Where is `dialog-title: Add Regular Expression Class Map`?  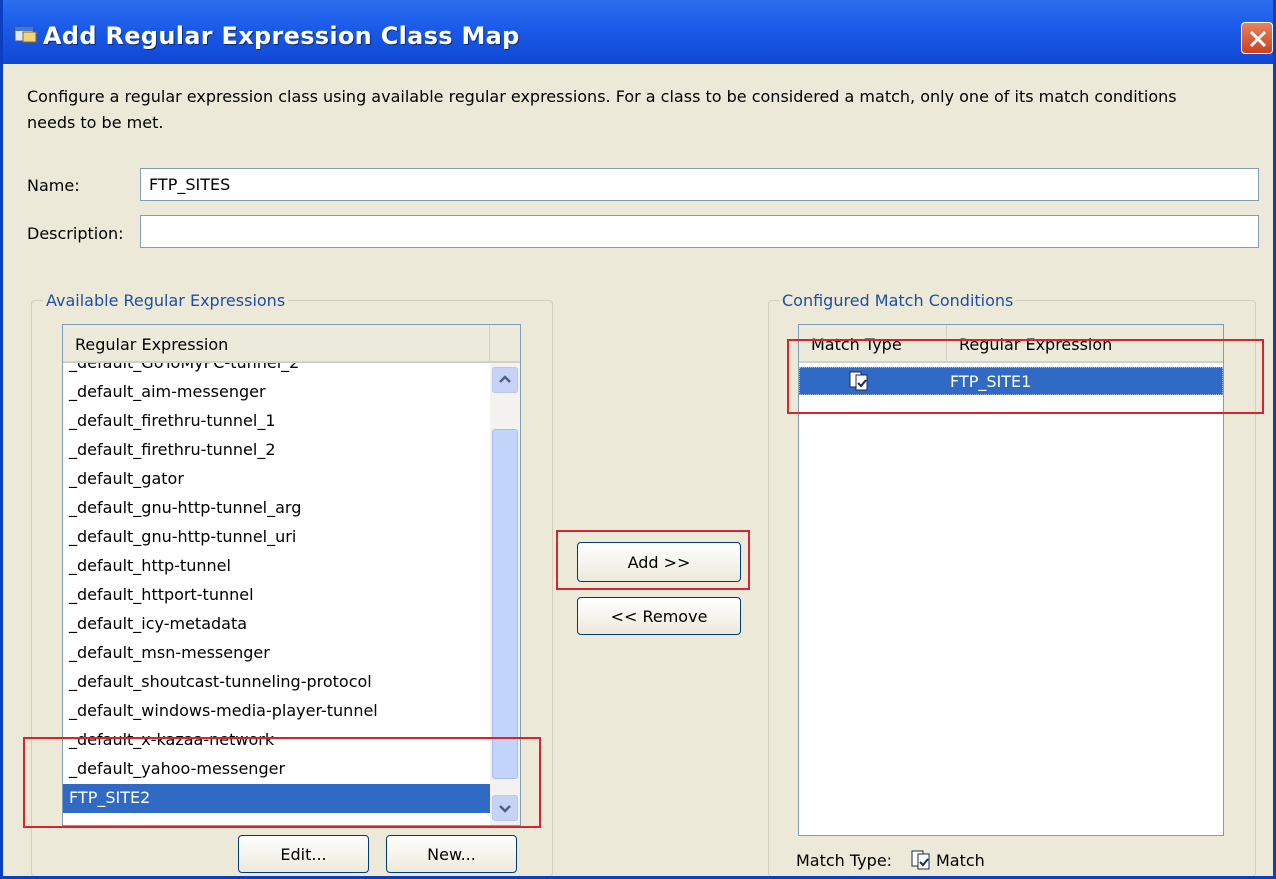 dialog-title: Add Regular Expression Class Map is located at coordinates (281, 36).